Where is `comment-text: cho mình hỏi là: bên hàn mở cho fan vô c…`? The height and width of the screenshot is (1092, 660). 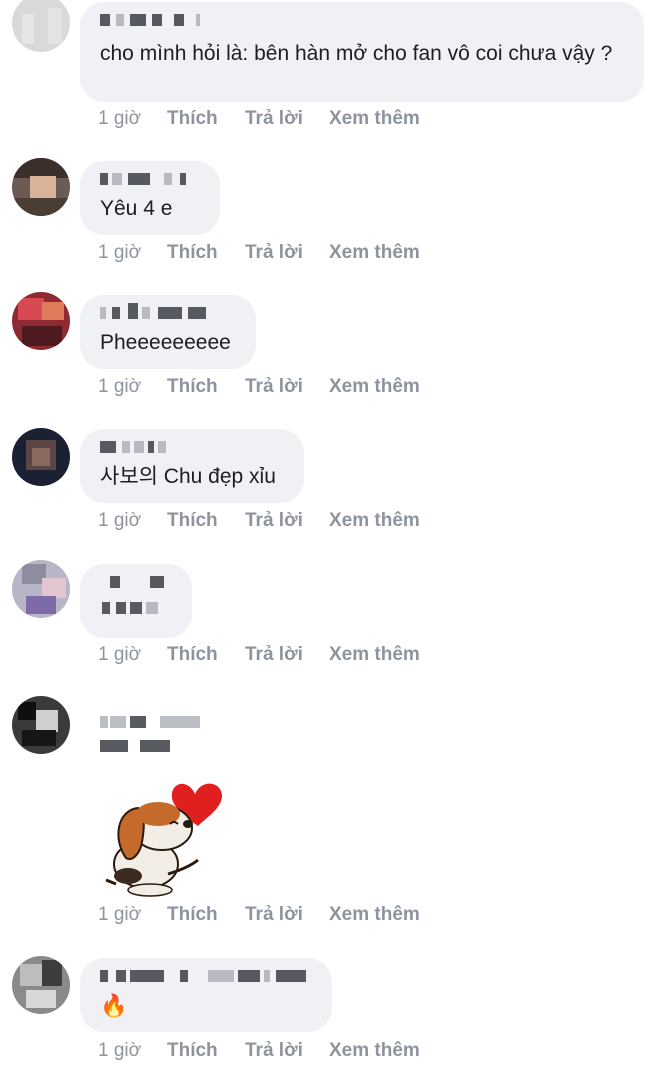 comment-text: cho mình hỏi là: bên hàn mở cho fan vô c… is located at coordinates (356, 53).